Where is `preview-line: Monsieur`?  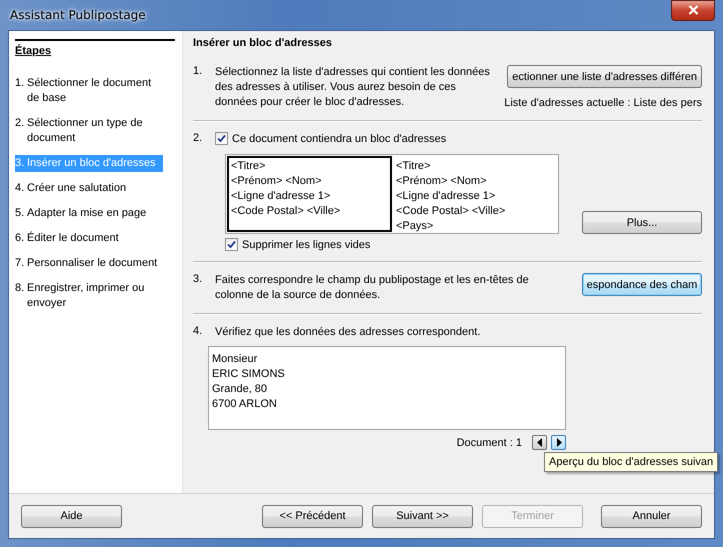
preview-line: Monsieur is located at coordinates (235, 359).